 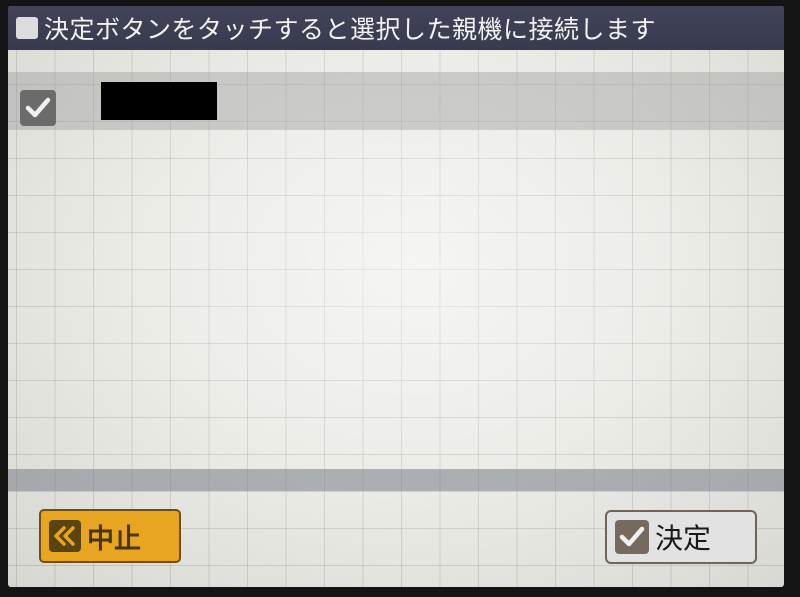 What do you see at coordinates (65, 536) in the screenshot?
I see `double-chevron-left-icon` at bounding box center [65, 536].